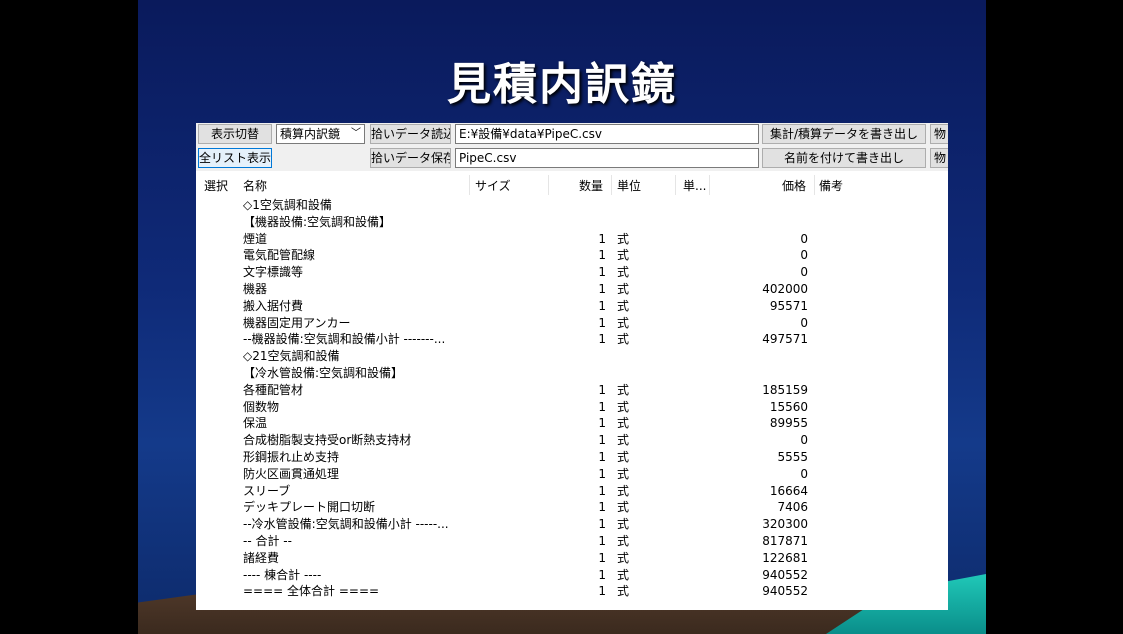 This screenshot has width=1123, height=634. Describe the element at coordinates (273, 305) in the screenshot. I see `row-name: 搬入据付費` at that location.